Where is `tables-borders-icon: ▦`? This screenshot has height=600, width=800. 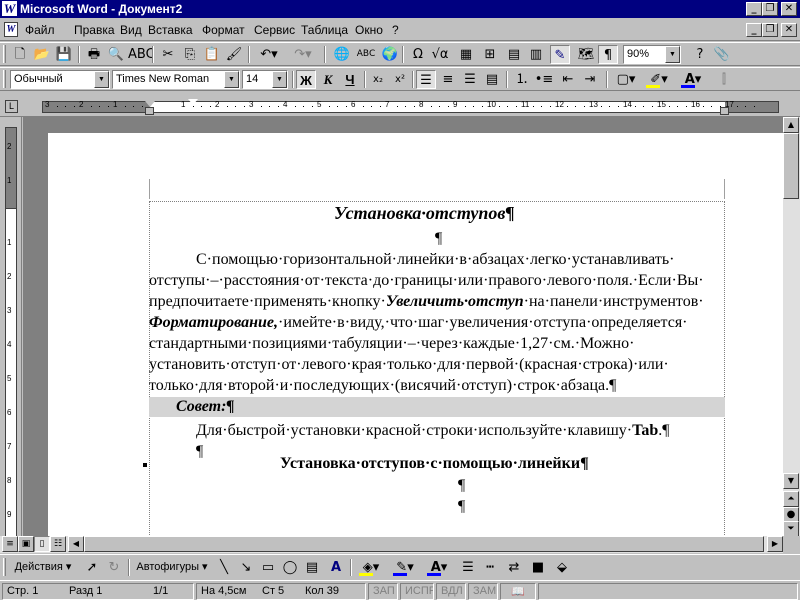 tables-borders-icon: ▦ is located at coordinates (466, 54).